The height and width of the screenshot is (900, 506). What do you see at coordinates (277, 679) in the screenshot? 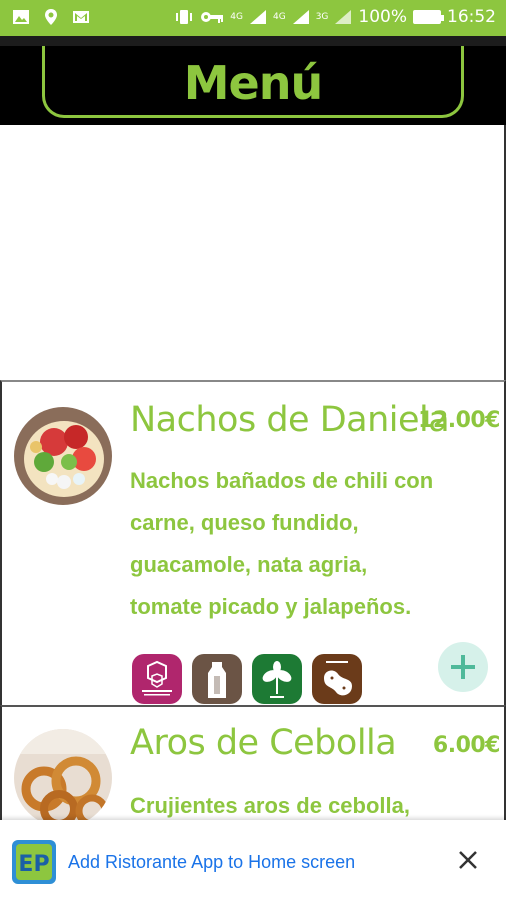
I see `soy-icon` at bounding box center [277, 679].